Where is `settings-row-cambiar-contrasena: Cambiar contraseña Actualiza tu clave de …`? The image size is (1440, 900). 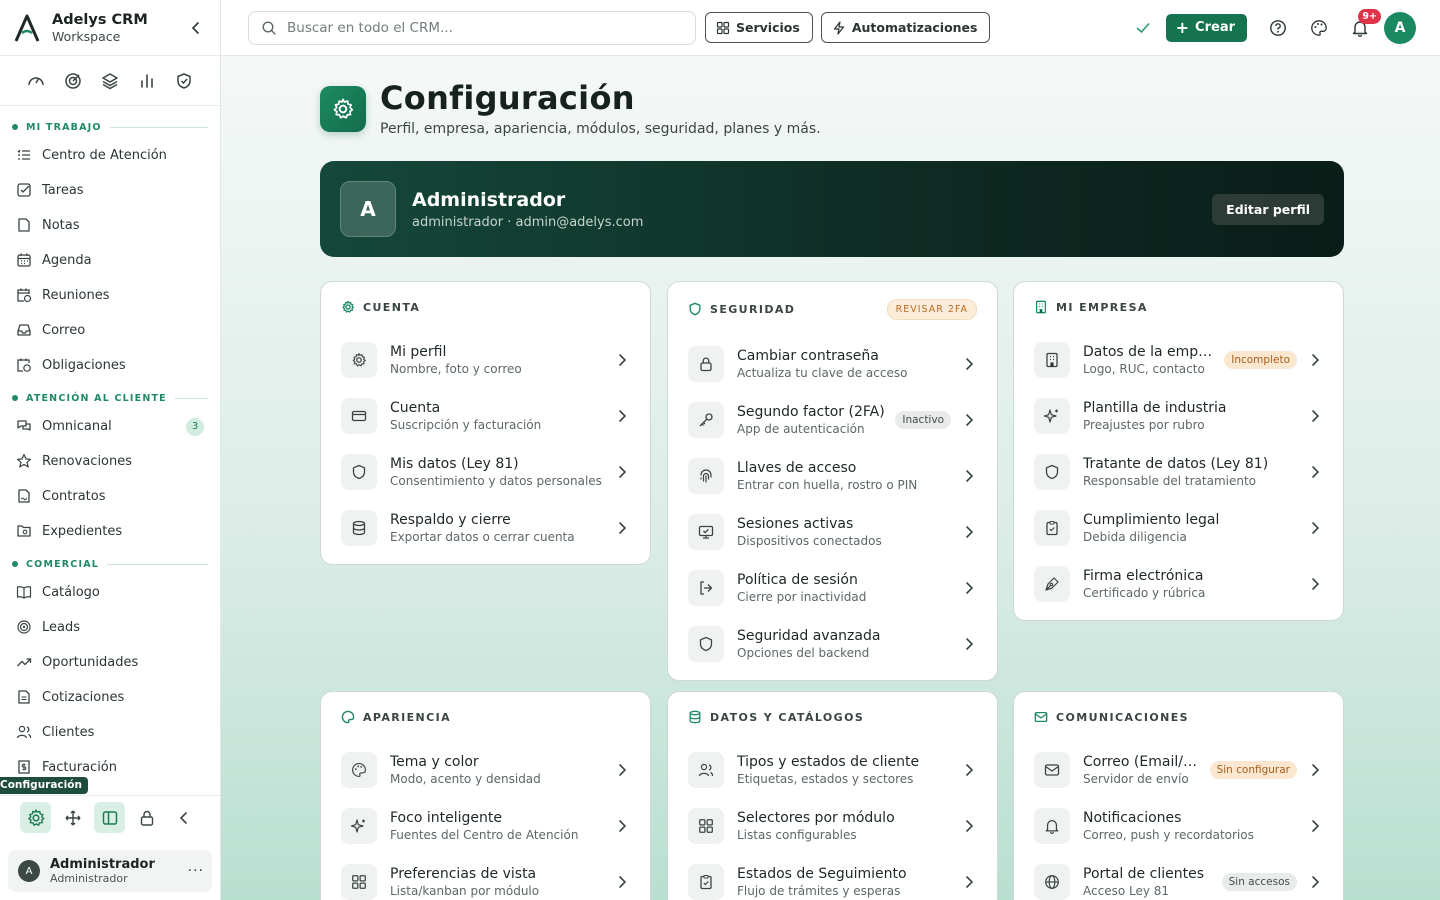 settings-row-cambiar-contrasena: Cambiar contraseña Actualiza tu clave de … is located at coordinates (832, 364).